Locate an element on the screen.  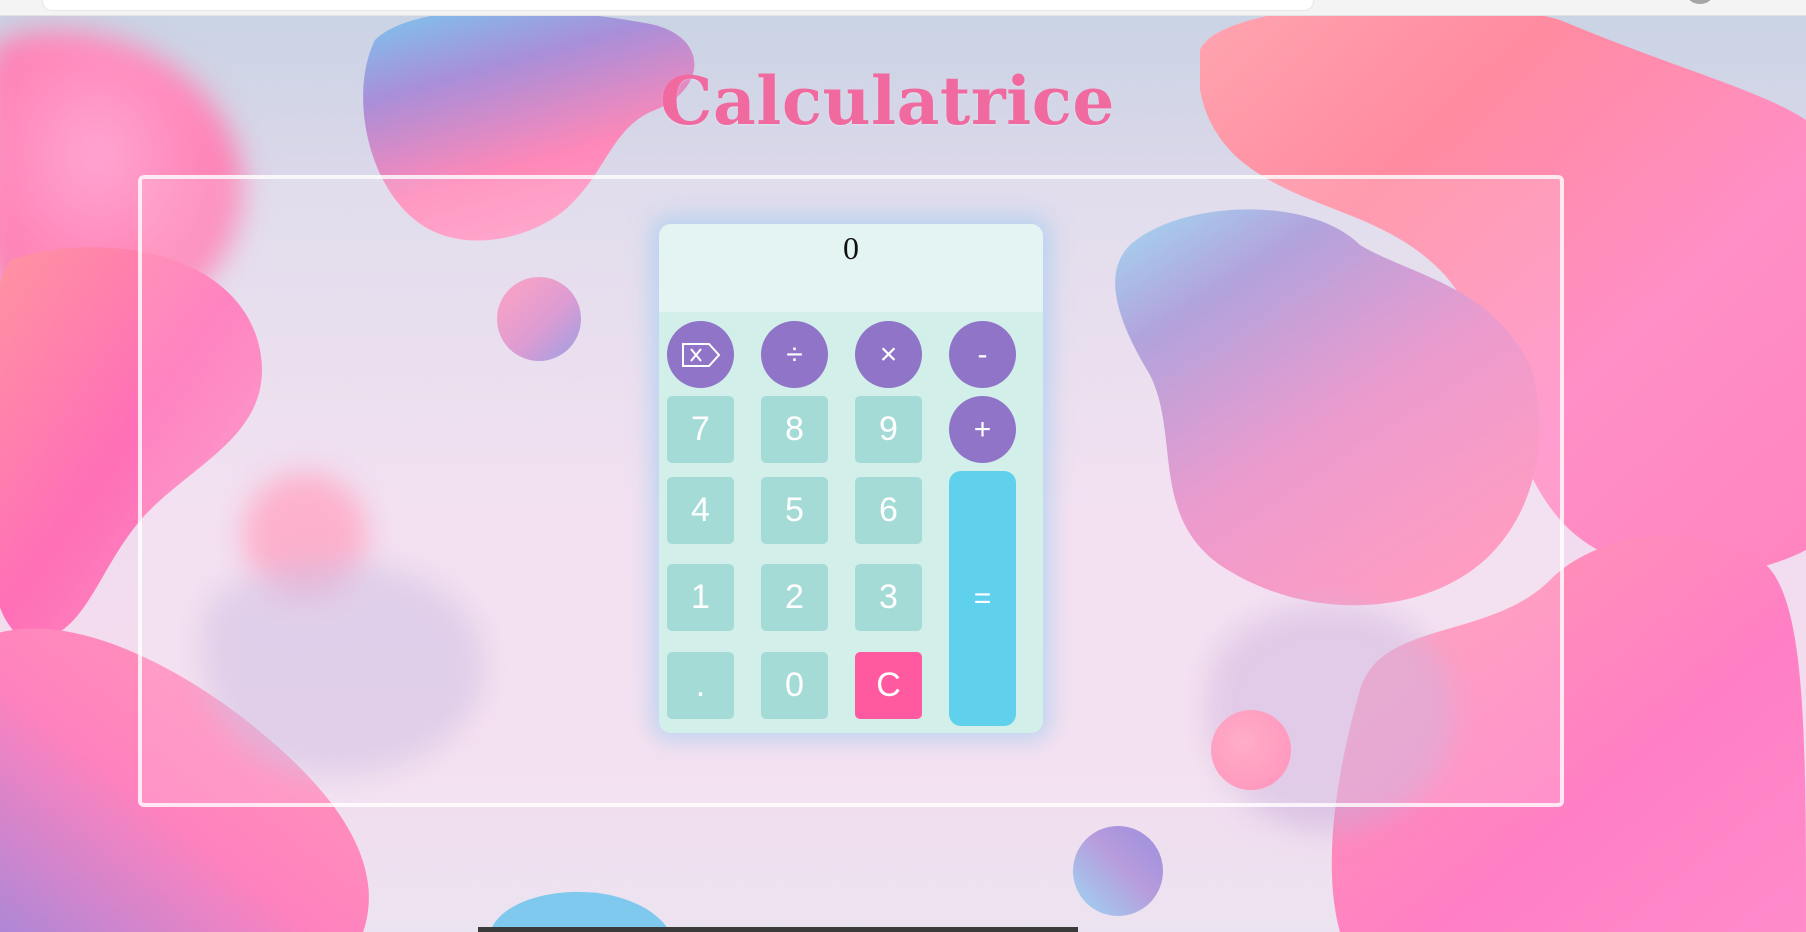
browser-top-bar is located at coordinates (903, 8).